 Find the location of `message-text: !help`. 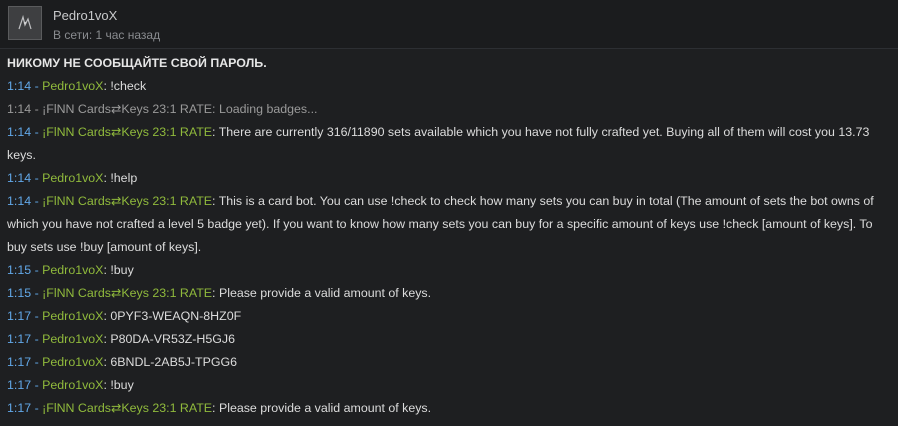

message-text: !help is located at coordinates (124, 178).